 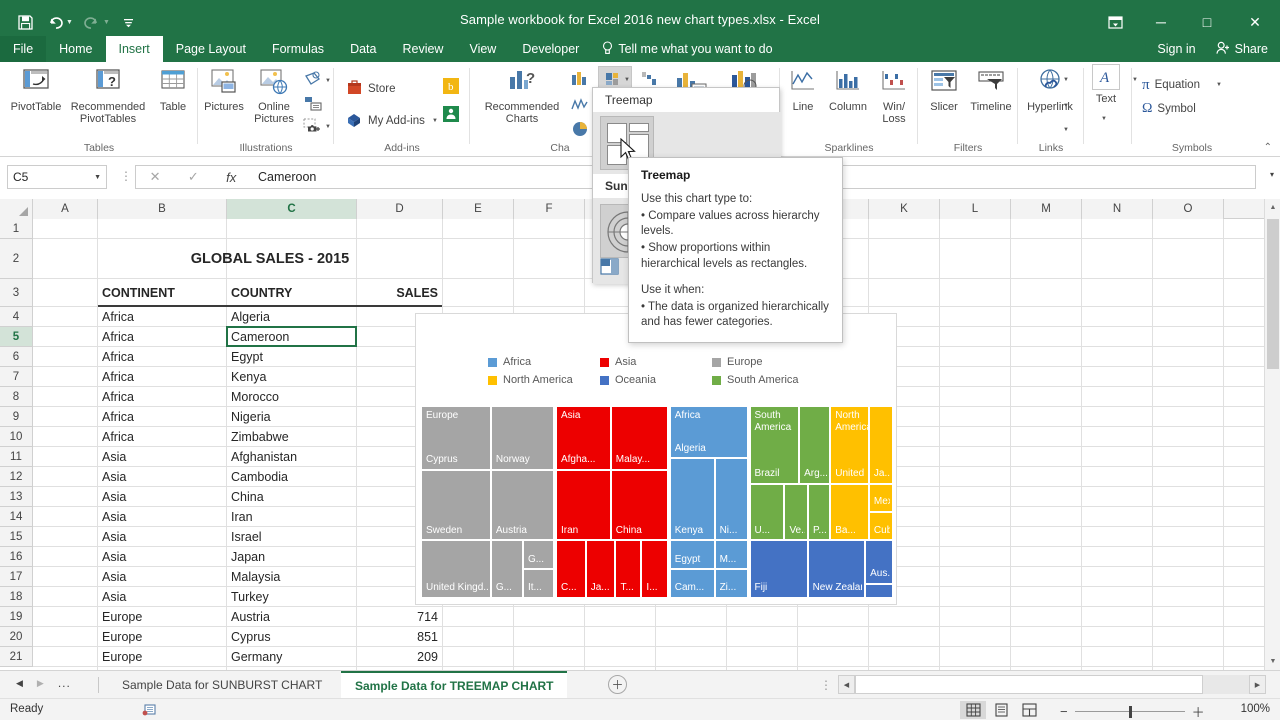 I want to click on vertical-scroll-thumb, so click(x=1273, y=294).